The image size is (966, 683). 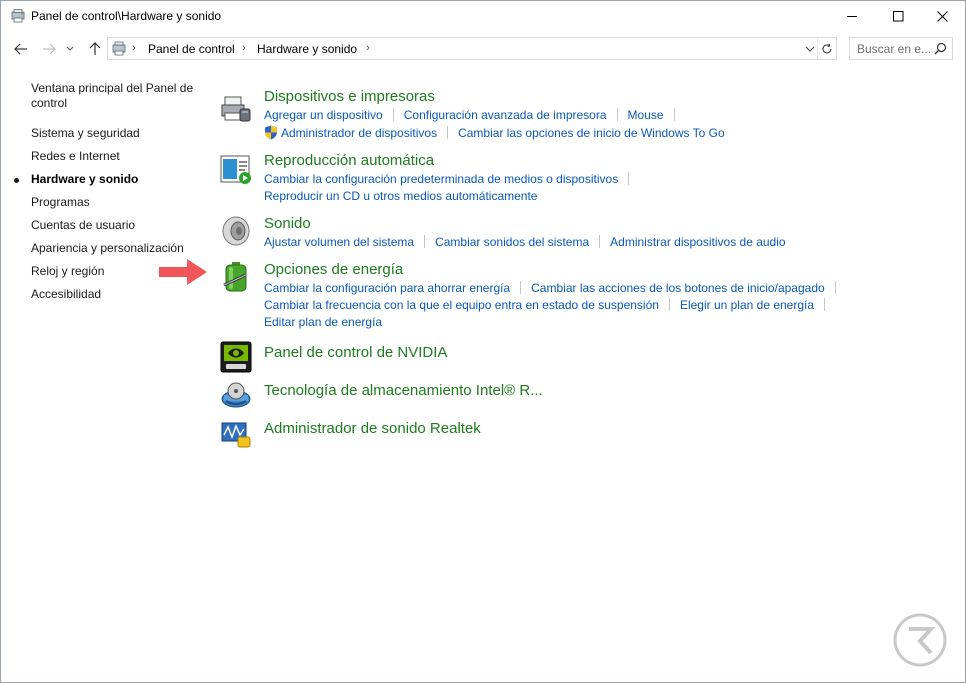 I want to click on link-choose-power-plan: Elegir un plan de energía, so click(x=747, y=305).